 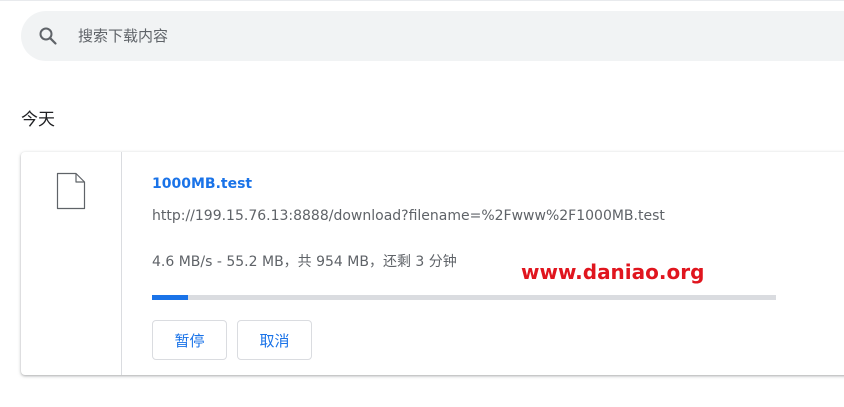 I want to click on watermark-text: www.daniao.org, so click(x=613, y=272).